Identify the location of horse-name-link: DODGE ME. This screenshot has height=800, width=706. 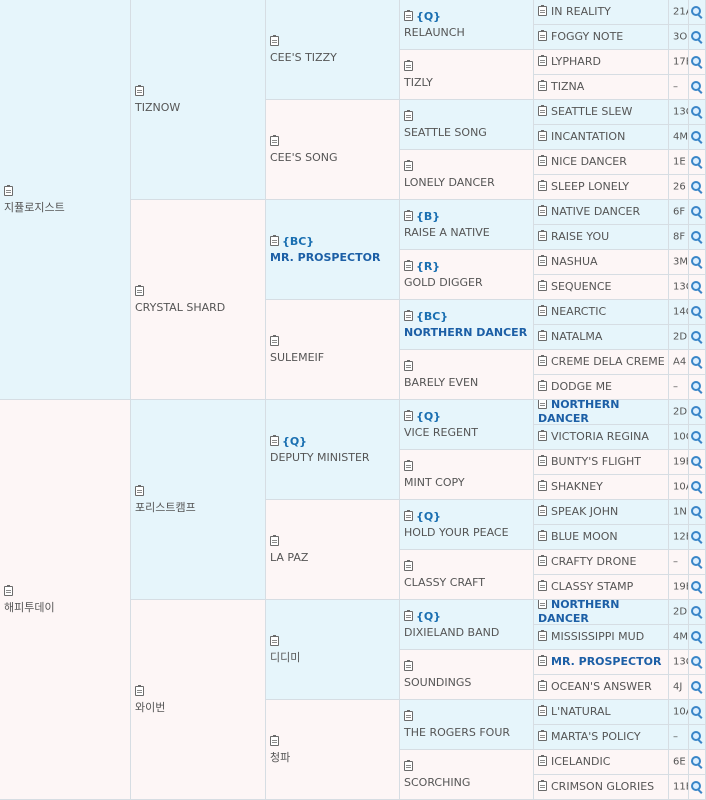
(581, 386).